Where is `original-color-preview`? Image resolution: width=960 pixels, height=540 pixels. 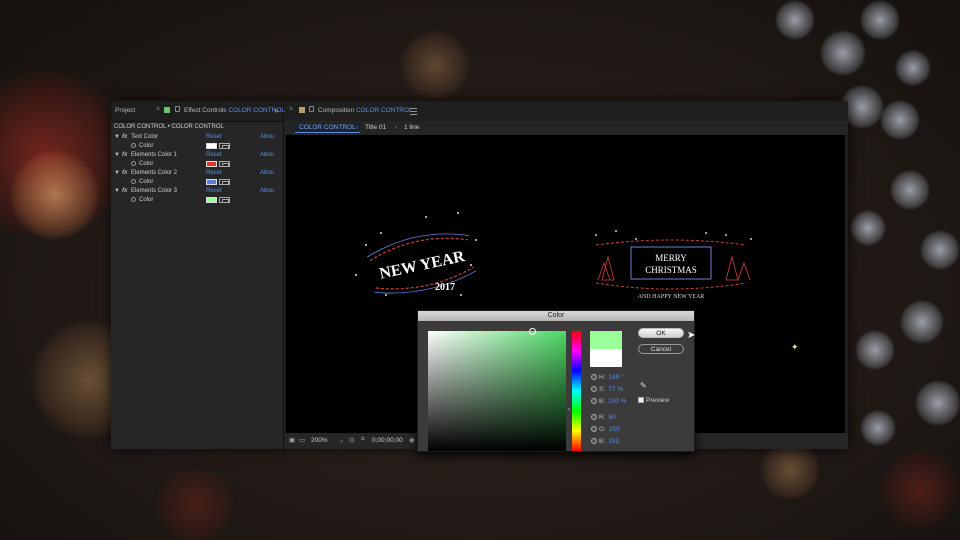
original-color-preview is located at coordinates (606, 358).